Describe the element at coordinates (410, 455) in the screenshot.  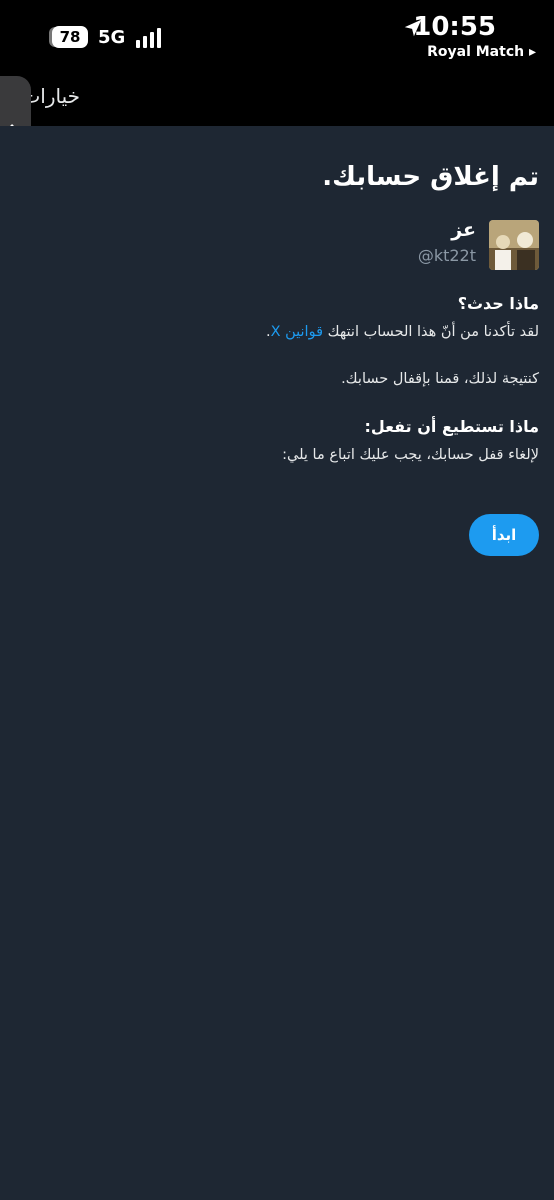
I see `unlock-instructions-text: لإلغاء قفل حسابك، يجب عليك اتباع ما يلي:` at that location.